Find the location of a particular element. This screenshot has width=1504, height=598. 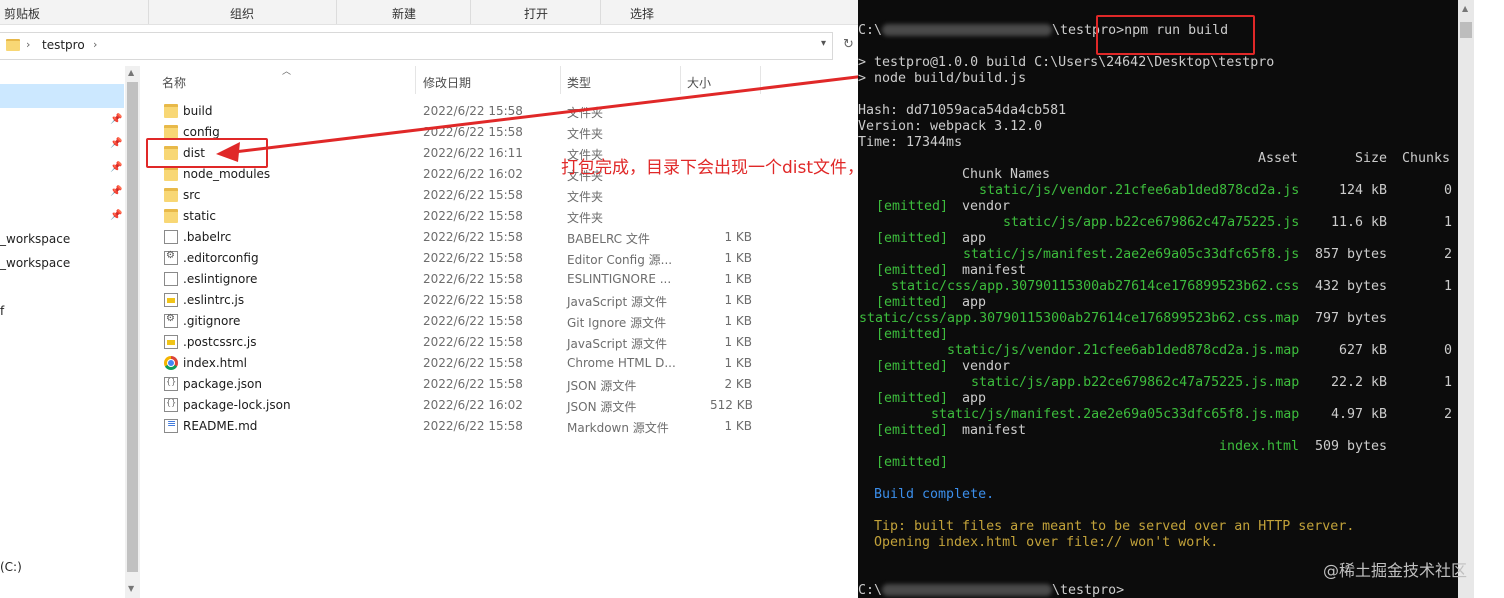

scrollbar-thumb is located at coordinates (1466, 30).